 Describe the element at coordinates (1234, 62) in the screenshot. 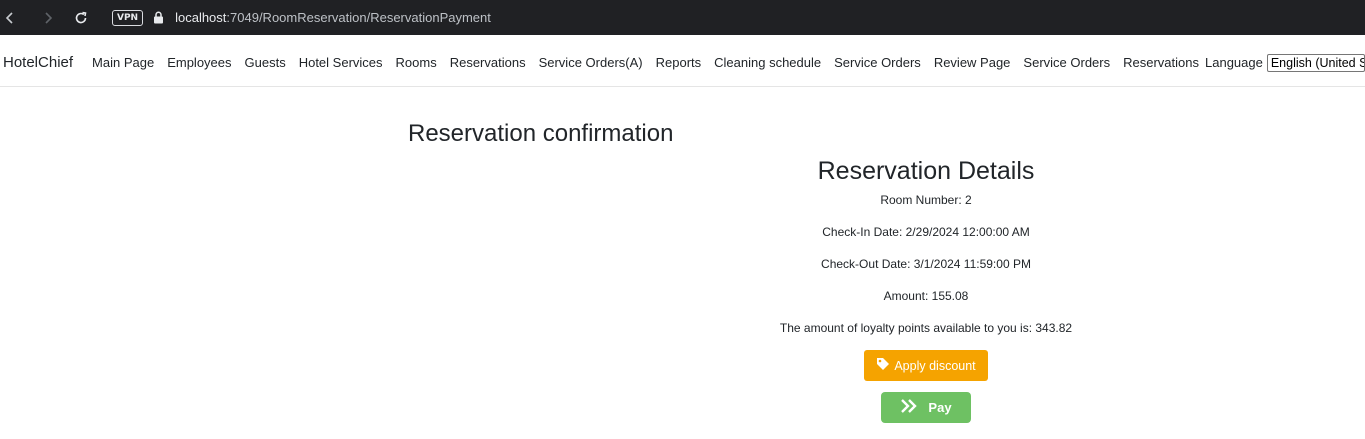

I see `language-label: Language` at that location.